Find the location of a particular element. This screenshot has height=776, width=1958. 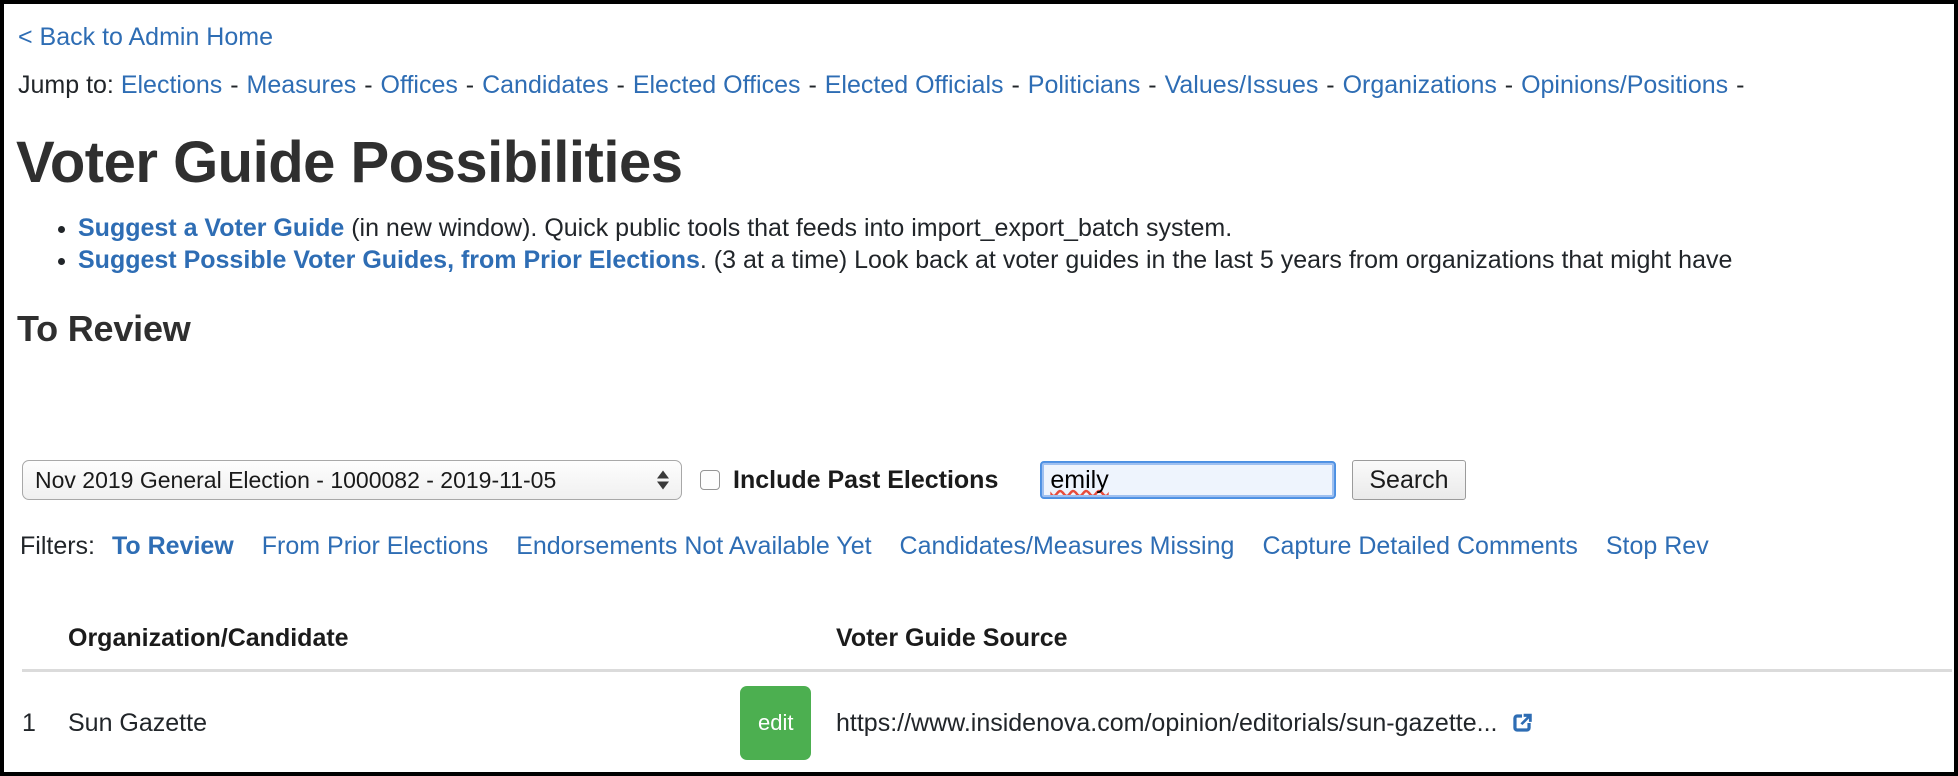

column-header-index is located at coordinates (45, 644).